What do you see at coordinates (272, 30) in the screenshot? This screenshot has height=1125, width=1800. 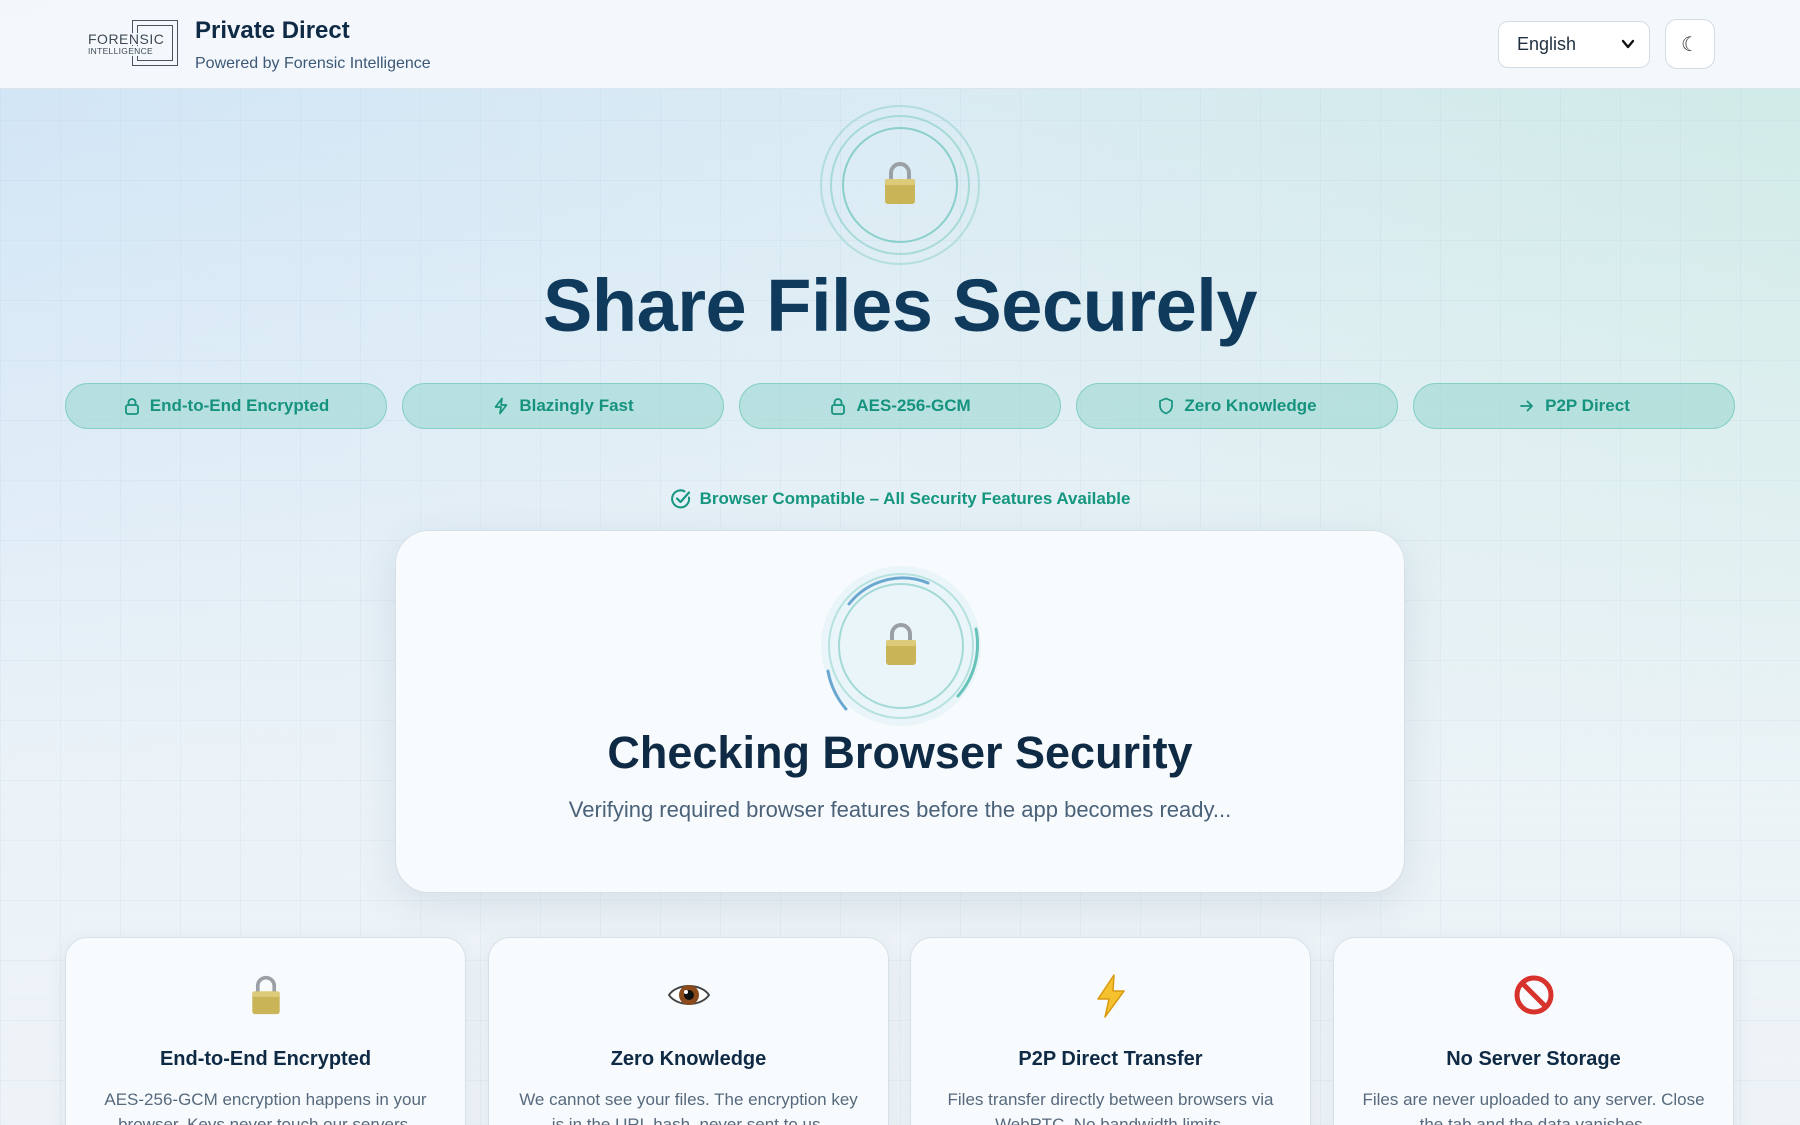 I see `app-title: Private Direct` at bounding box center [272, 30].